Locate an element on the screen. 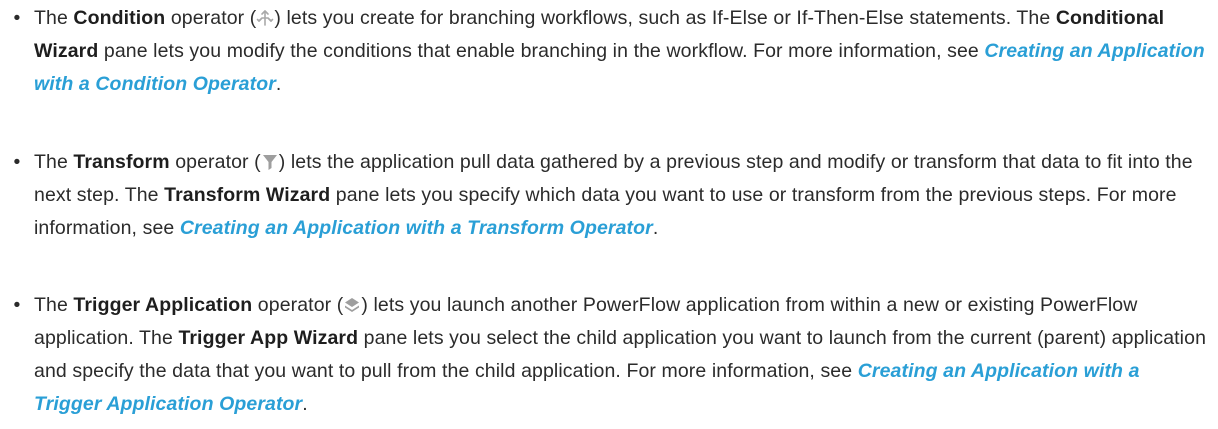 The height and width of the screenshot is (429, 1218). trigger-application-operator-icon is located at coordinates (352, 302).